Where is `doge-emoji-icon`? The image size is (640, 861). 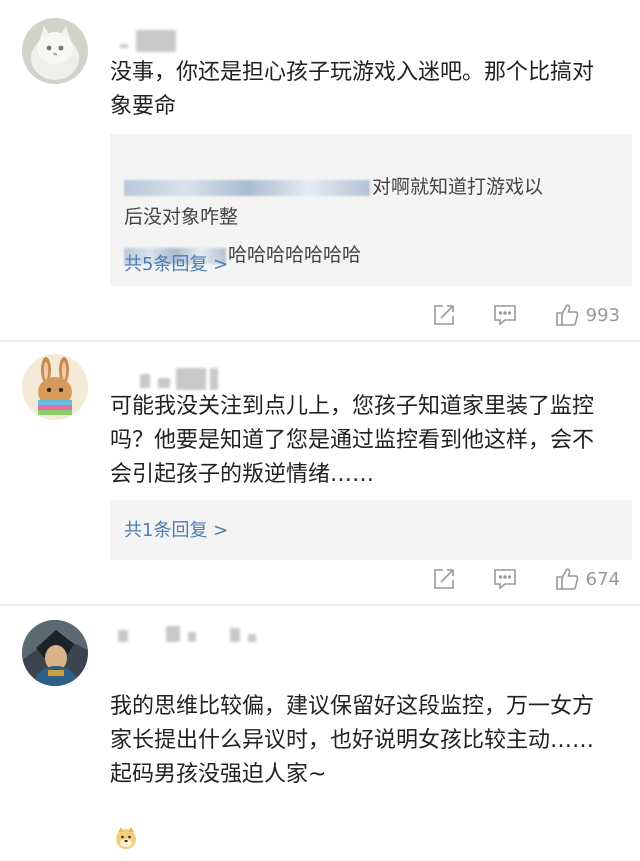
doge-emoji-icon is located at coordinates (126, 826).